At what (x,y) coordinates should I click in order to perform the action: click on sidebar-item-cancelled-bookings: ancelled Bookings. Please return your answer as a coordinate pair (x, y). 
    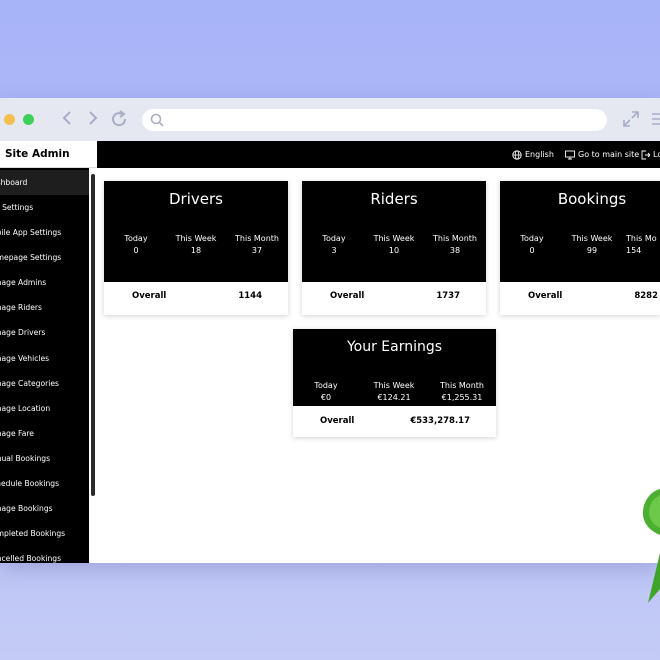
    Looking at the image, I should click on (46, 554).